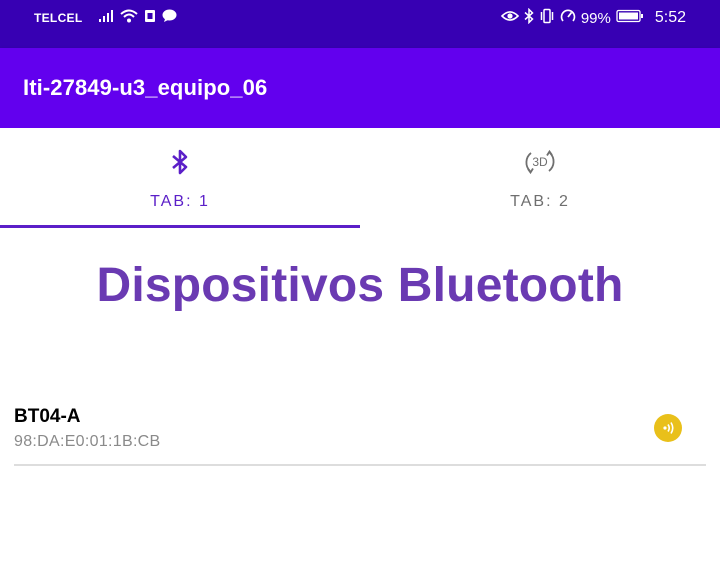  Describe the element at coordinates (180, 201) in the screenshot. I see `tab-1-label: TAB: 1` at that location.